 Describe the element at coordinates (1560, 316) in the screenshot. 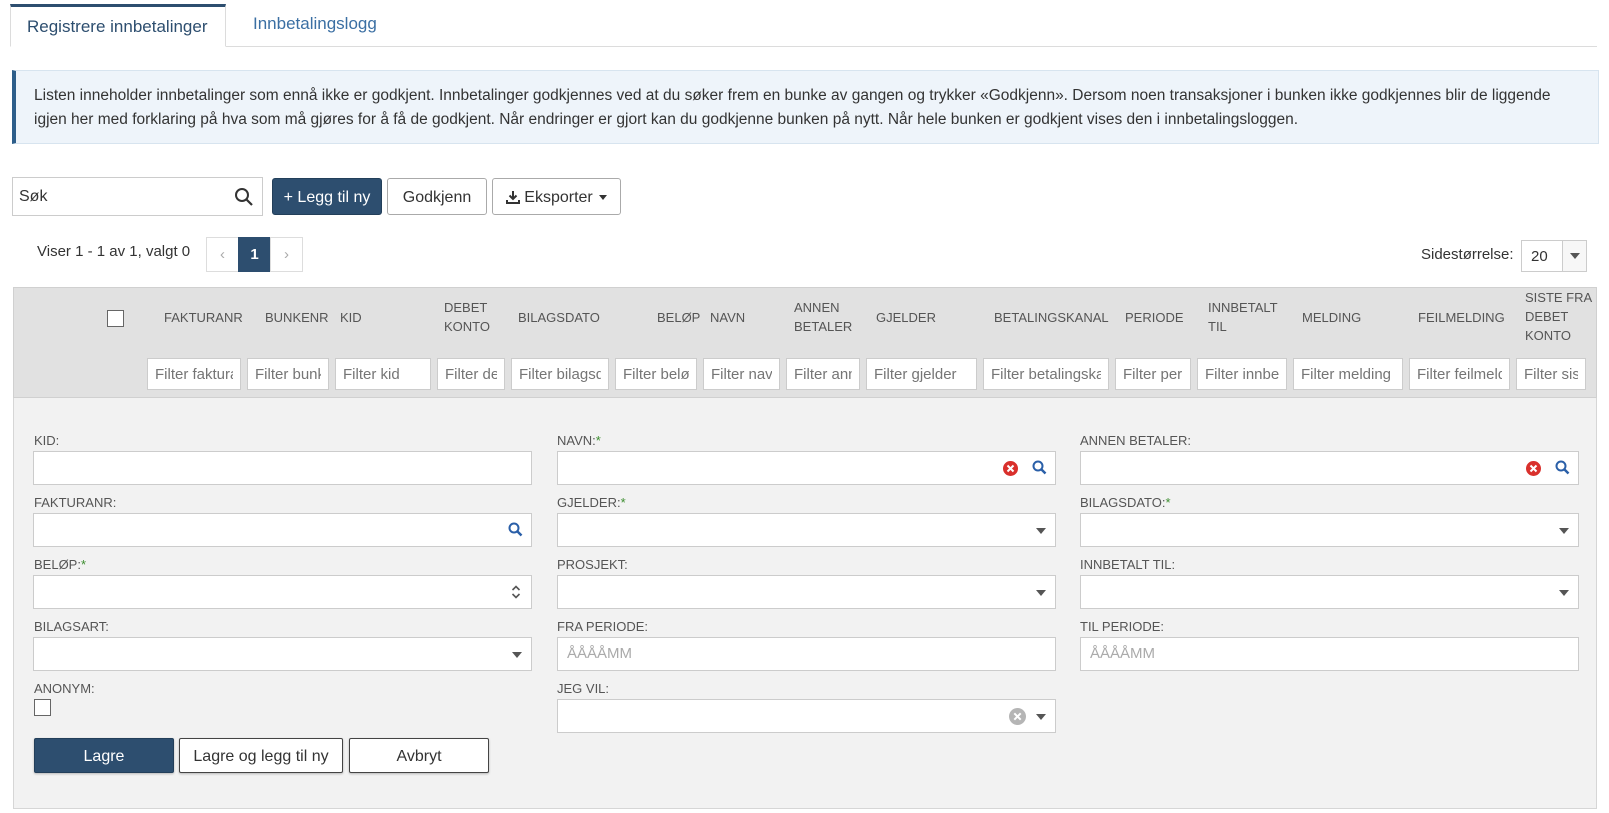

I see `col-siste-fra-debet-konto: SISTE FRA DEBET KONTO` at that location.